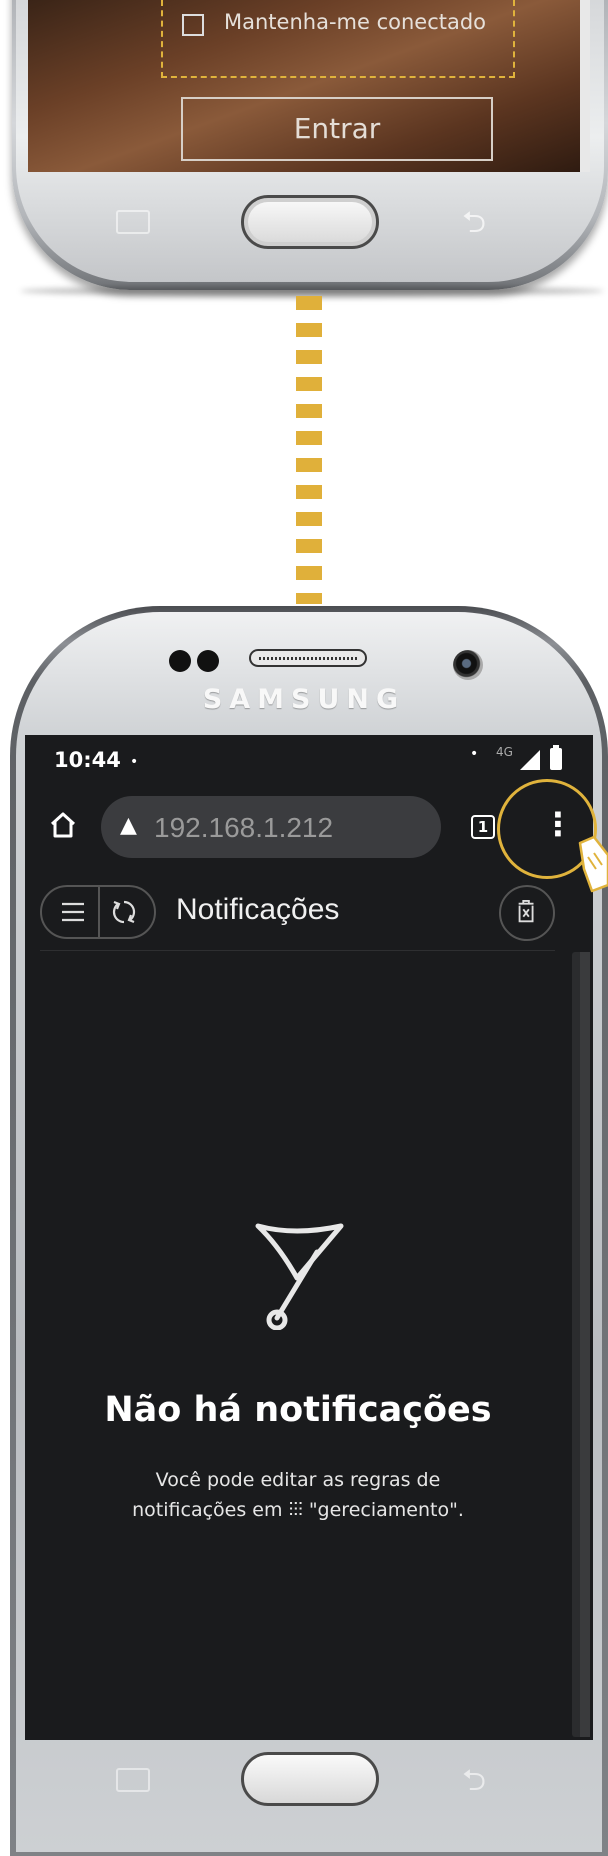 This screenshot has width=608, height=1856. What do you see at coordinates (243, 828) in the screenshot?
I see `url-text: 192.168.1.212` at bounding box center [243, 828].